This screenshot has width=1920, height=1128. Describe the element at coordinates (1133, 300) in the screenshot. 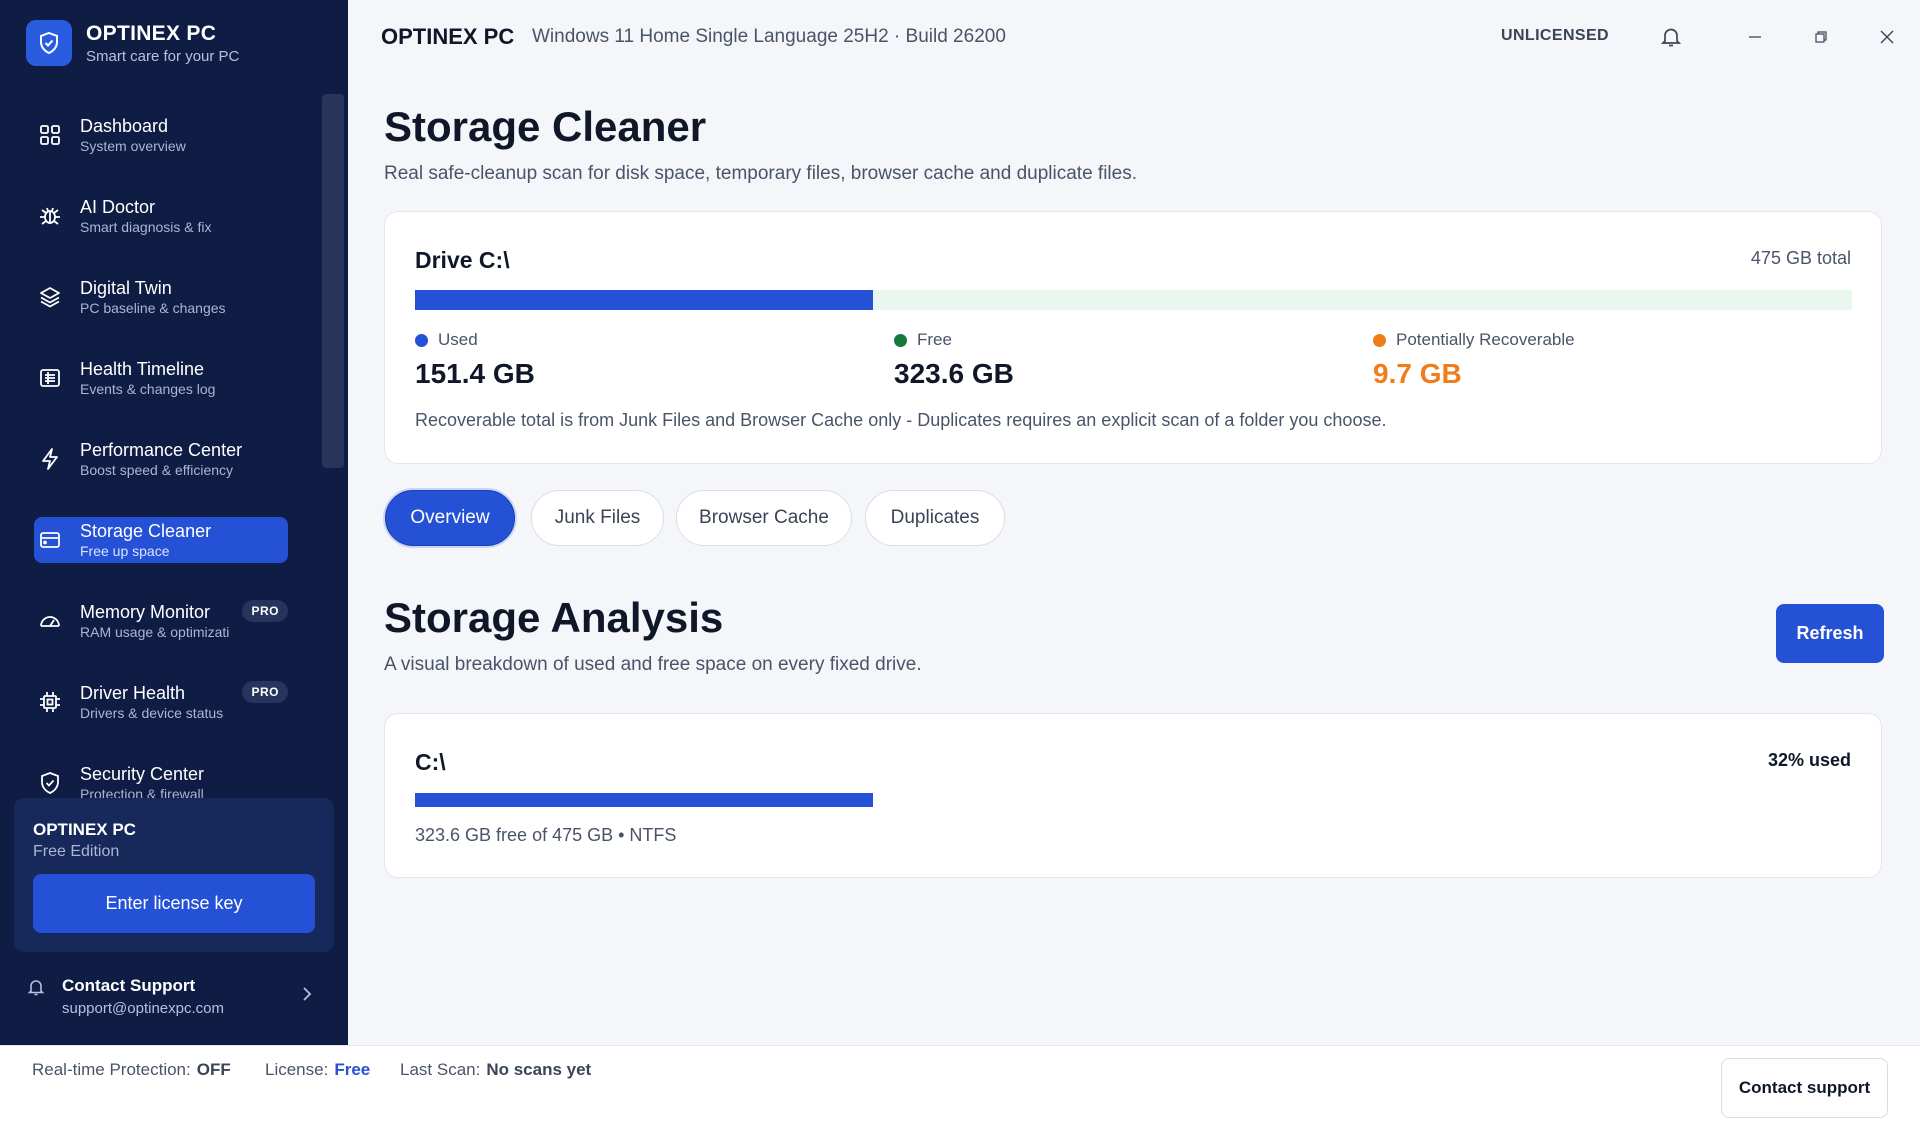

I see `drive-usage-bar` at that location.